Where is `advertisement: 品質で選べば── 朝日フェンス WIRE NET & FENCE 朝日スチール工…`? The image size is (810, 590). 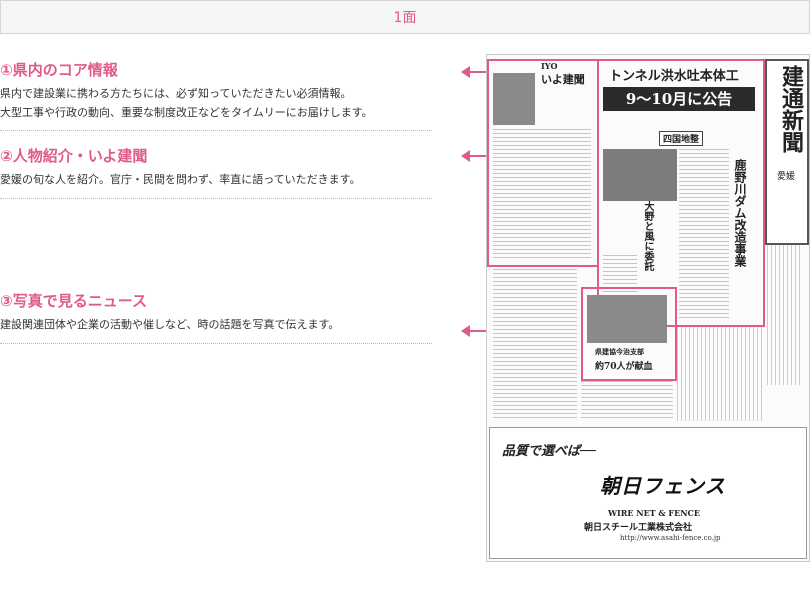 advertisement: 品質で選べば── 朝日フェンス WIRE NET & FENCE 朝日スチール工… is located at coordinates (648, 493).